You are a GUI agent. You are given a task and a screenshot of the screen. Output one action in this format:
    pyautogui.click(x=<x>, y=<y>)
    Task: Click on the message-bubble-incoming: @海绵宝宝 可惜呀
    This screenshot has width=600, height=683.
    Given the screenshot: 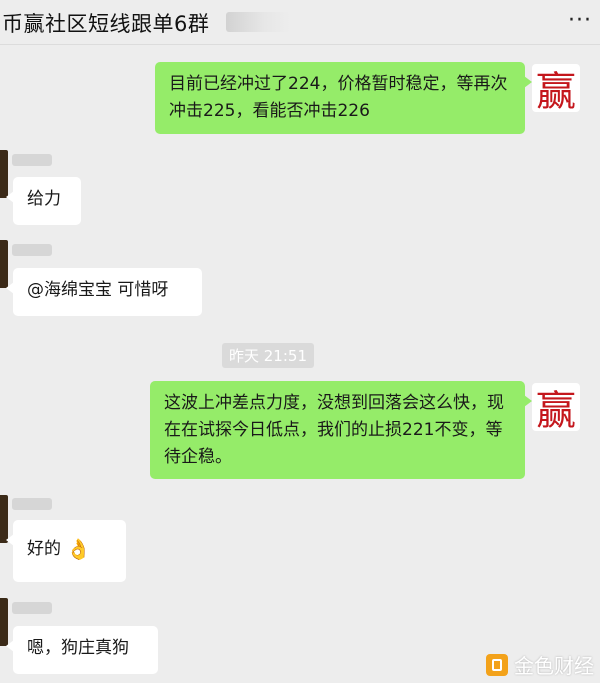 What is the action you would take?
    pyautogui.click(x=104, y=292)
    